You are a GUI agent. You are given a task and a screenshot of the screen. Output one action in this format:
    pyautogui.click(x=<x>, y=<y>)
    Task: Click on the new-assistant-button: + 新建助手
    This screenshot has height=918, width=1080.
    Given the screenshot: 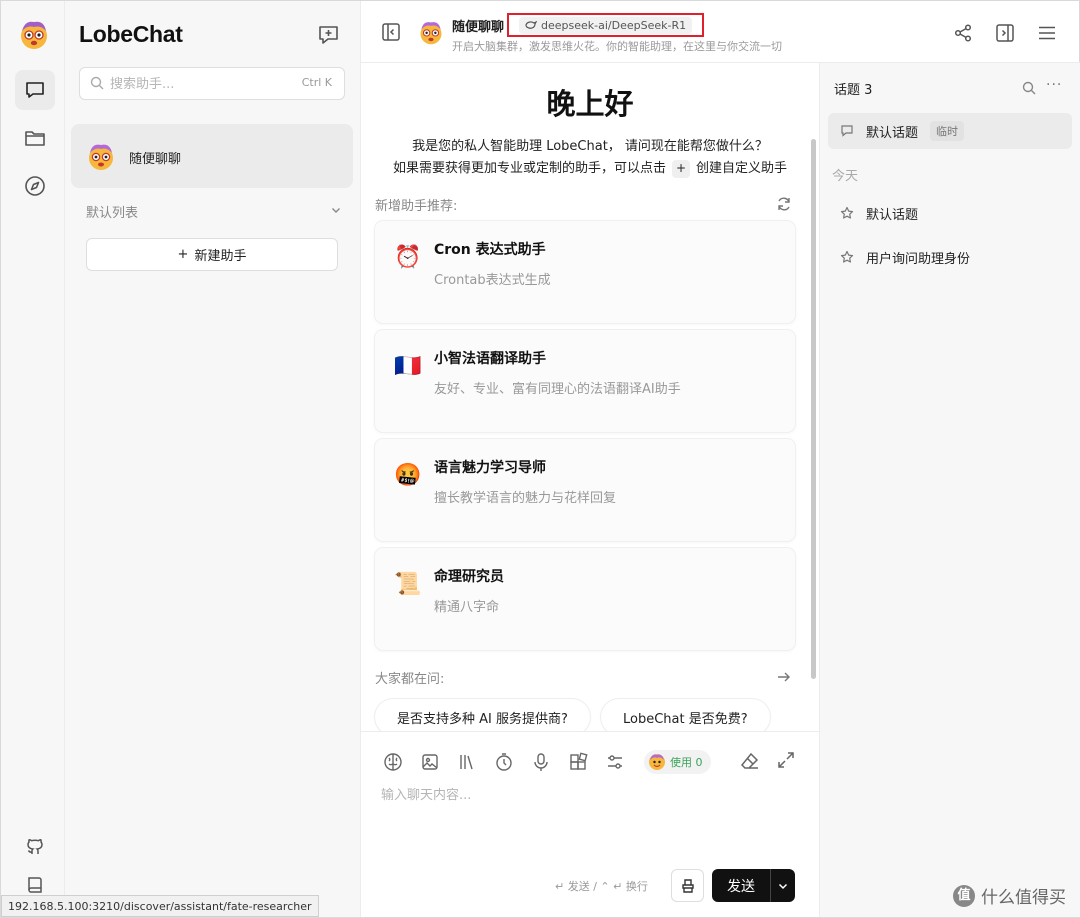 What is the action you would take?
    pyautogui.click(x=212, y=254)
    